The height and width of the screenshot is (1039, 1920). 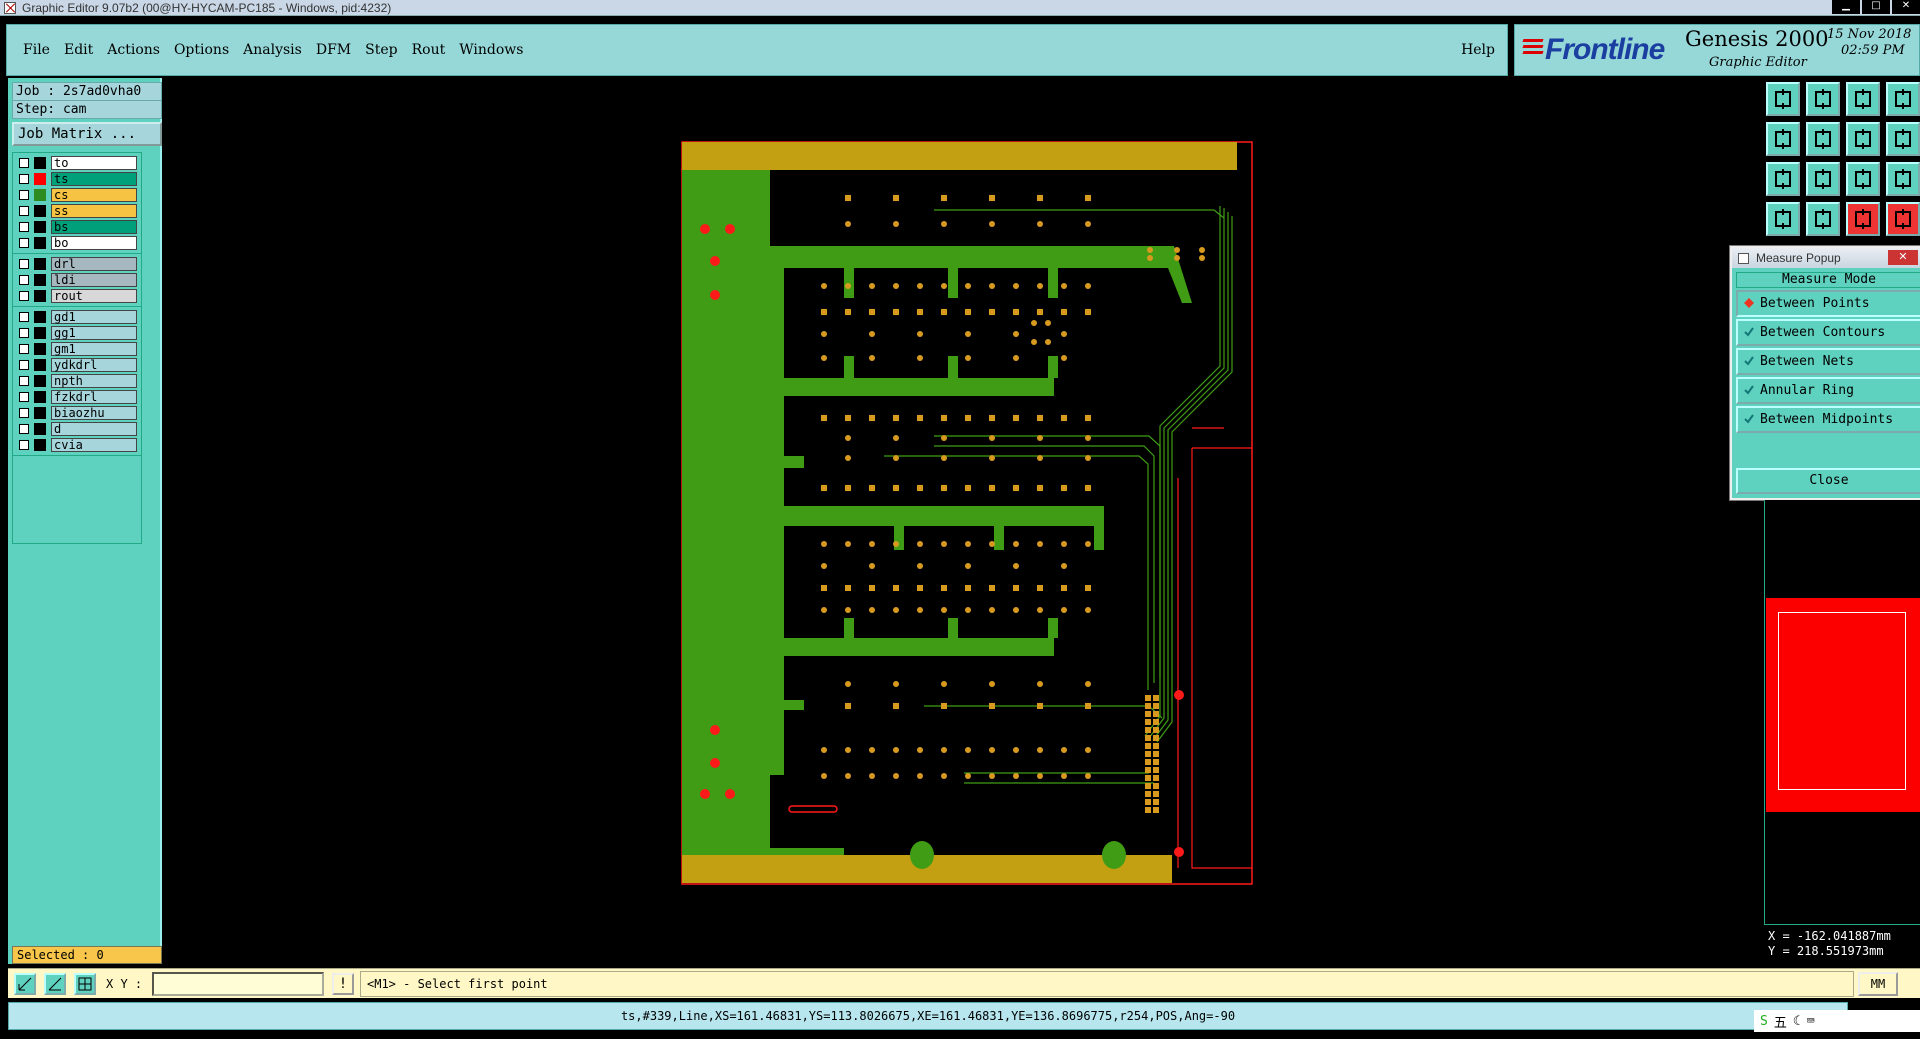 I want to click on layer-name: npth, so click(x=94, y=381).